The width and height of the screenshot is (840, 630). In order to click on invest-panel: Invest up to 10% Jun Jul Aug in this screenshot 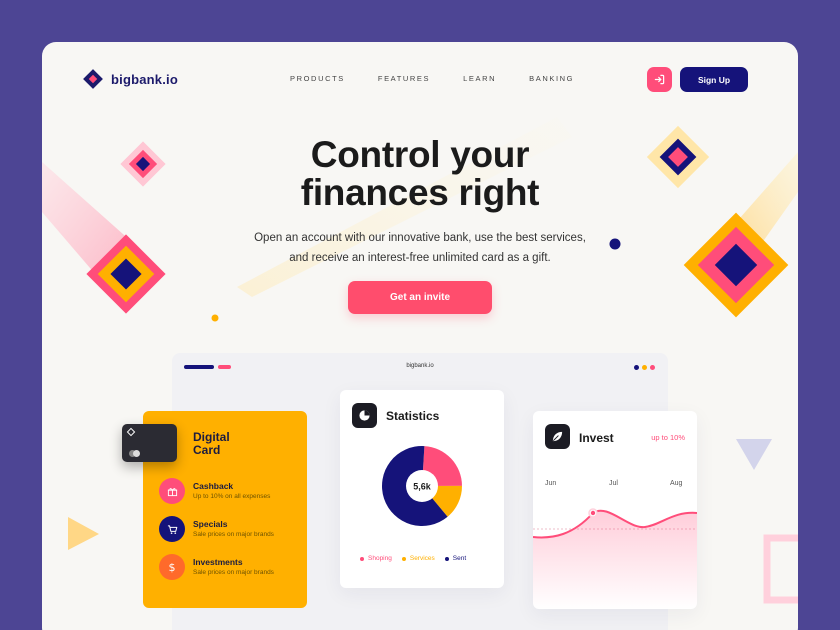, I will do `click(615, 510)`.